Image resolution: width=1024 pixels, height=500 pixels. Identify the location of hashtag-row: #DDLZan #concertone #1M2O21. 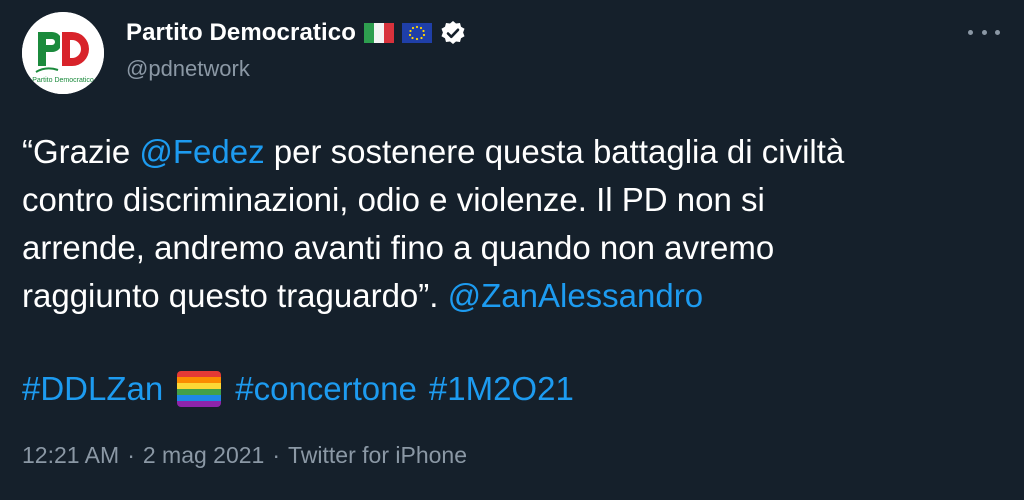
(298, 389).